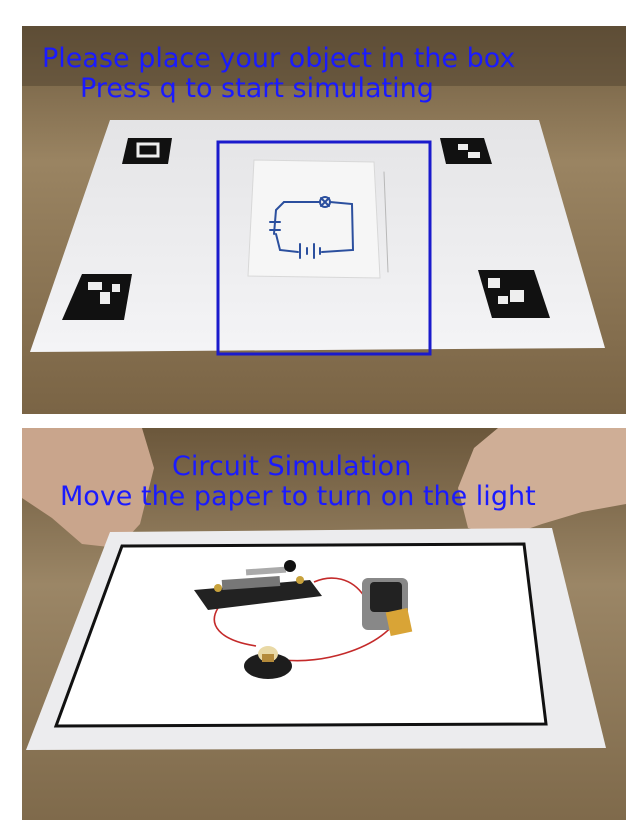 The height and width of the screenshot is (839, 643). I want to click on battery-holder-icon, so click(387, 607).